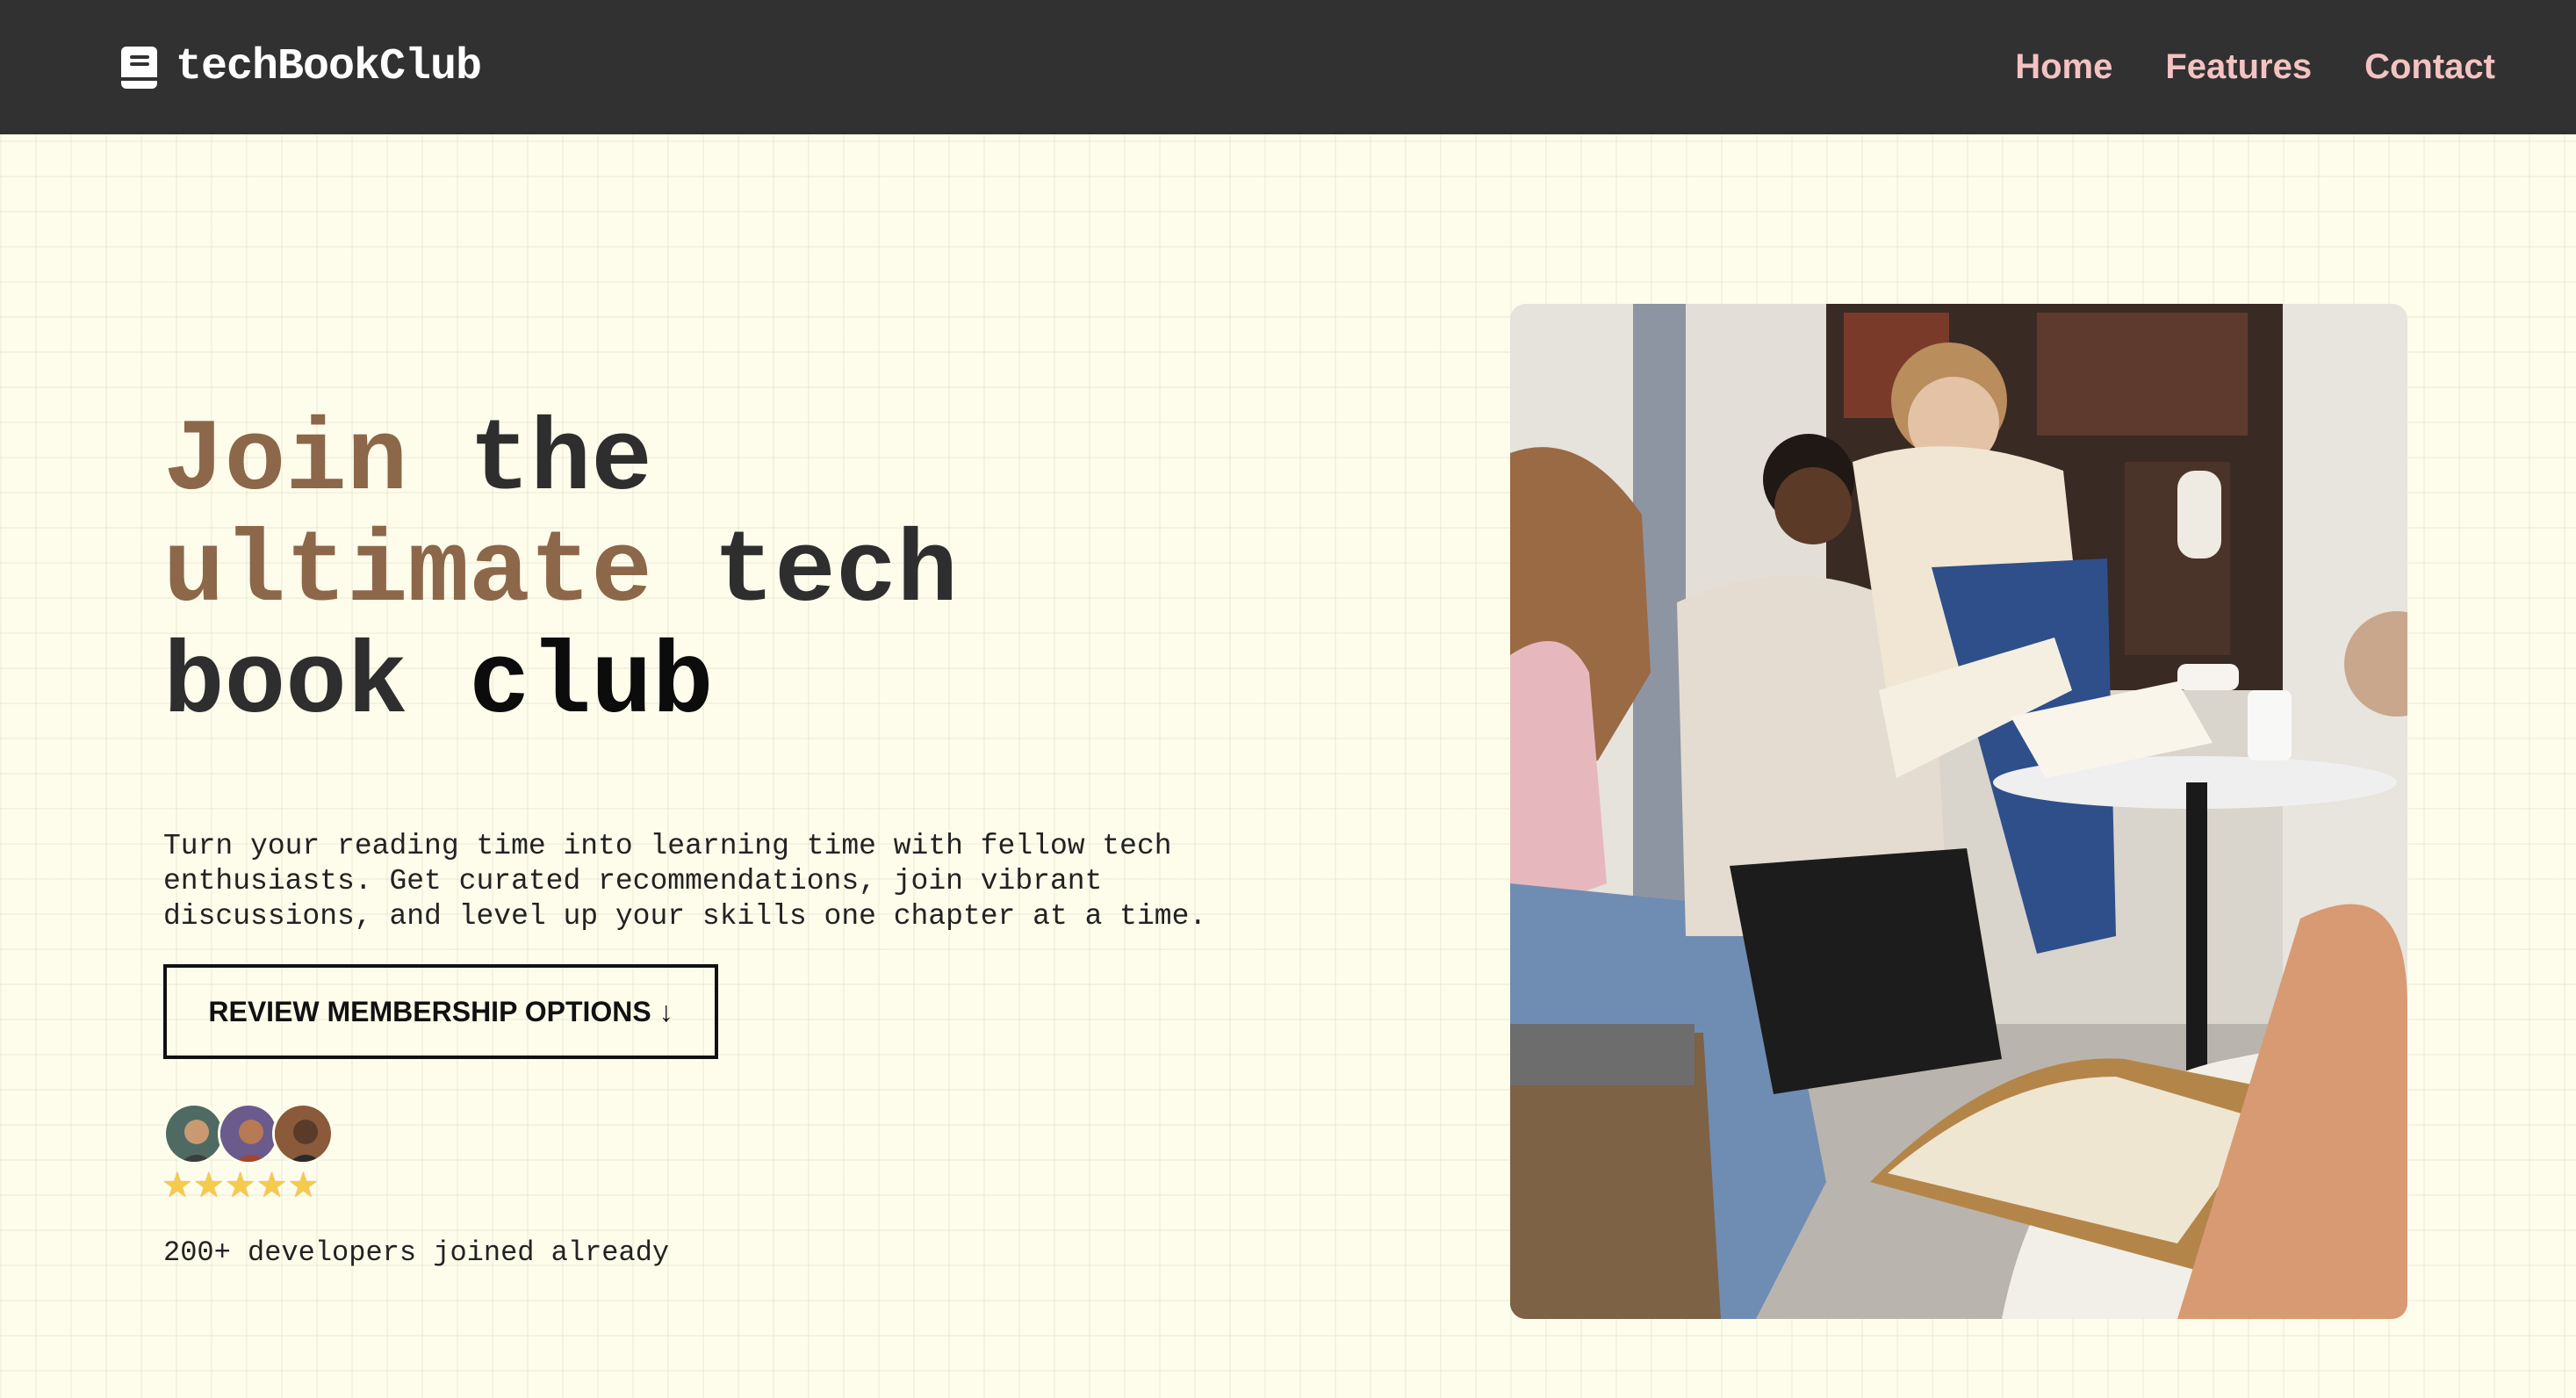 The width and height of the screenshot is (2576, 1398). Describe the element at coordinates (285, 684) in the screenshot. I see `headline-word-book: book` at that location.